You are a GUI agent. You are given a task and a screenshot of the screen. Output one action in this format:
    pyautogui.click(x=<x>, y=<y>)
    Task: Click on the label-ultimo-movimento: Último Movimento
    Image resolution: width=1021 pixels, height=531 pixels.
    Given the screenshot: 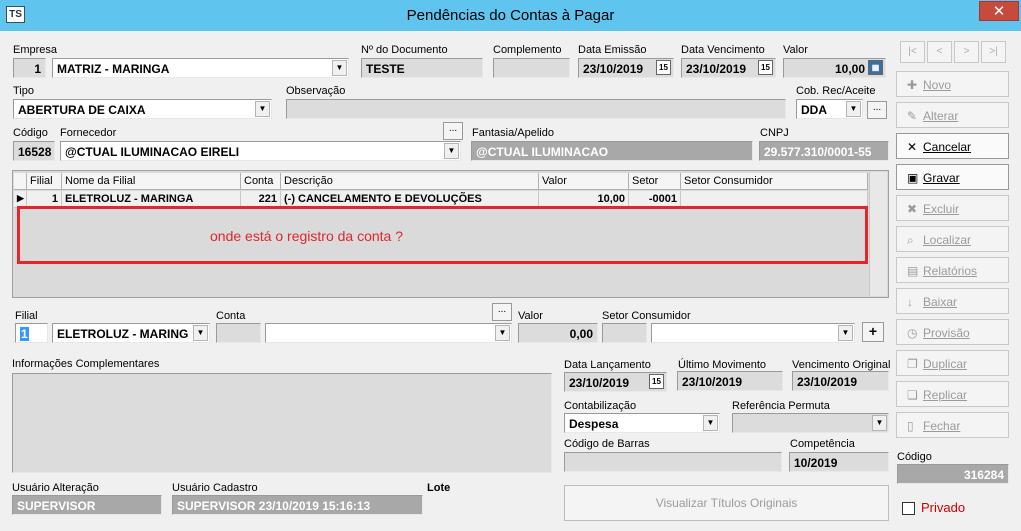 What is the action you would take?
    pyautogui.click(x=722, y=365)
    